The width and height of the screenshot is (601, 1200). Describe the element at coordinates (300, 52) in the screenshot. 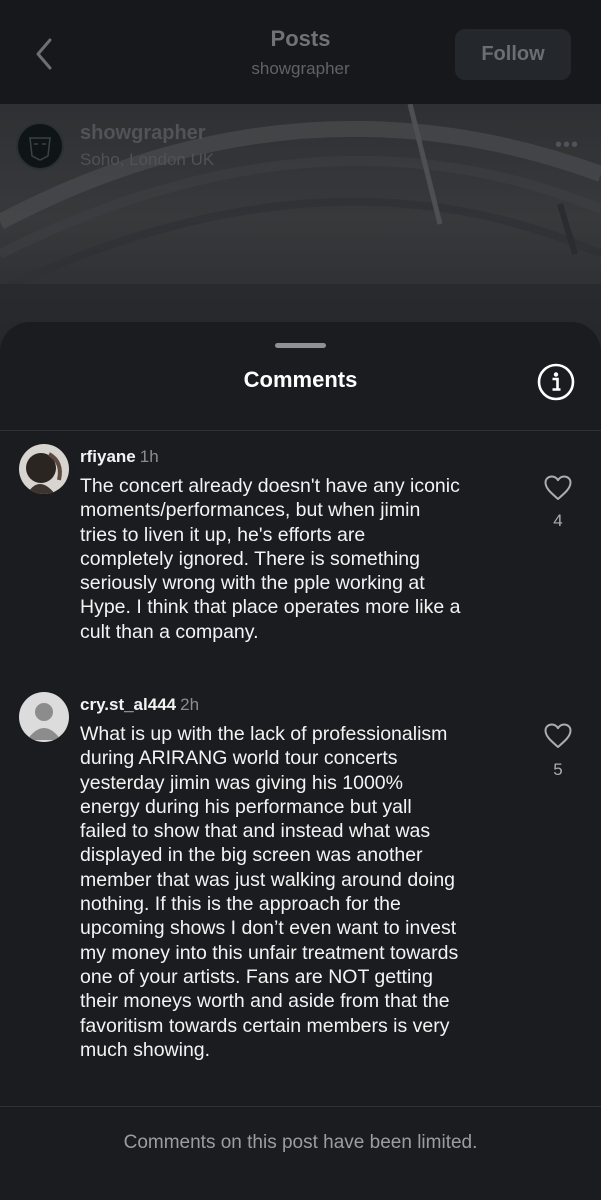

I see `top-navigation-bar: Posts showgrapher Follow` at that location.